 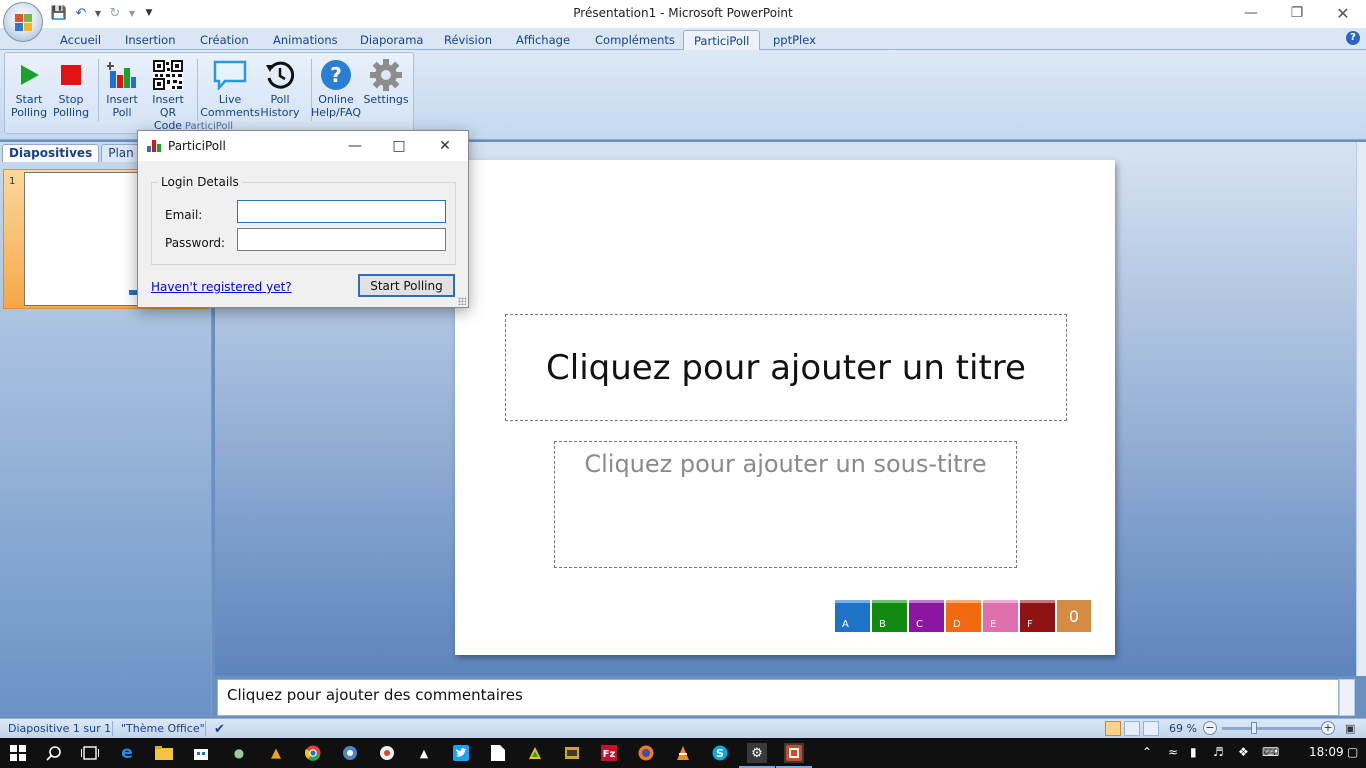 I want to click on tab-animations: Animations, so click(x=305, y=40).